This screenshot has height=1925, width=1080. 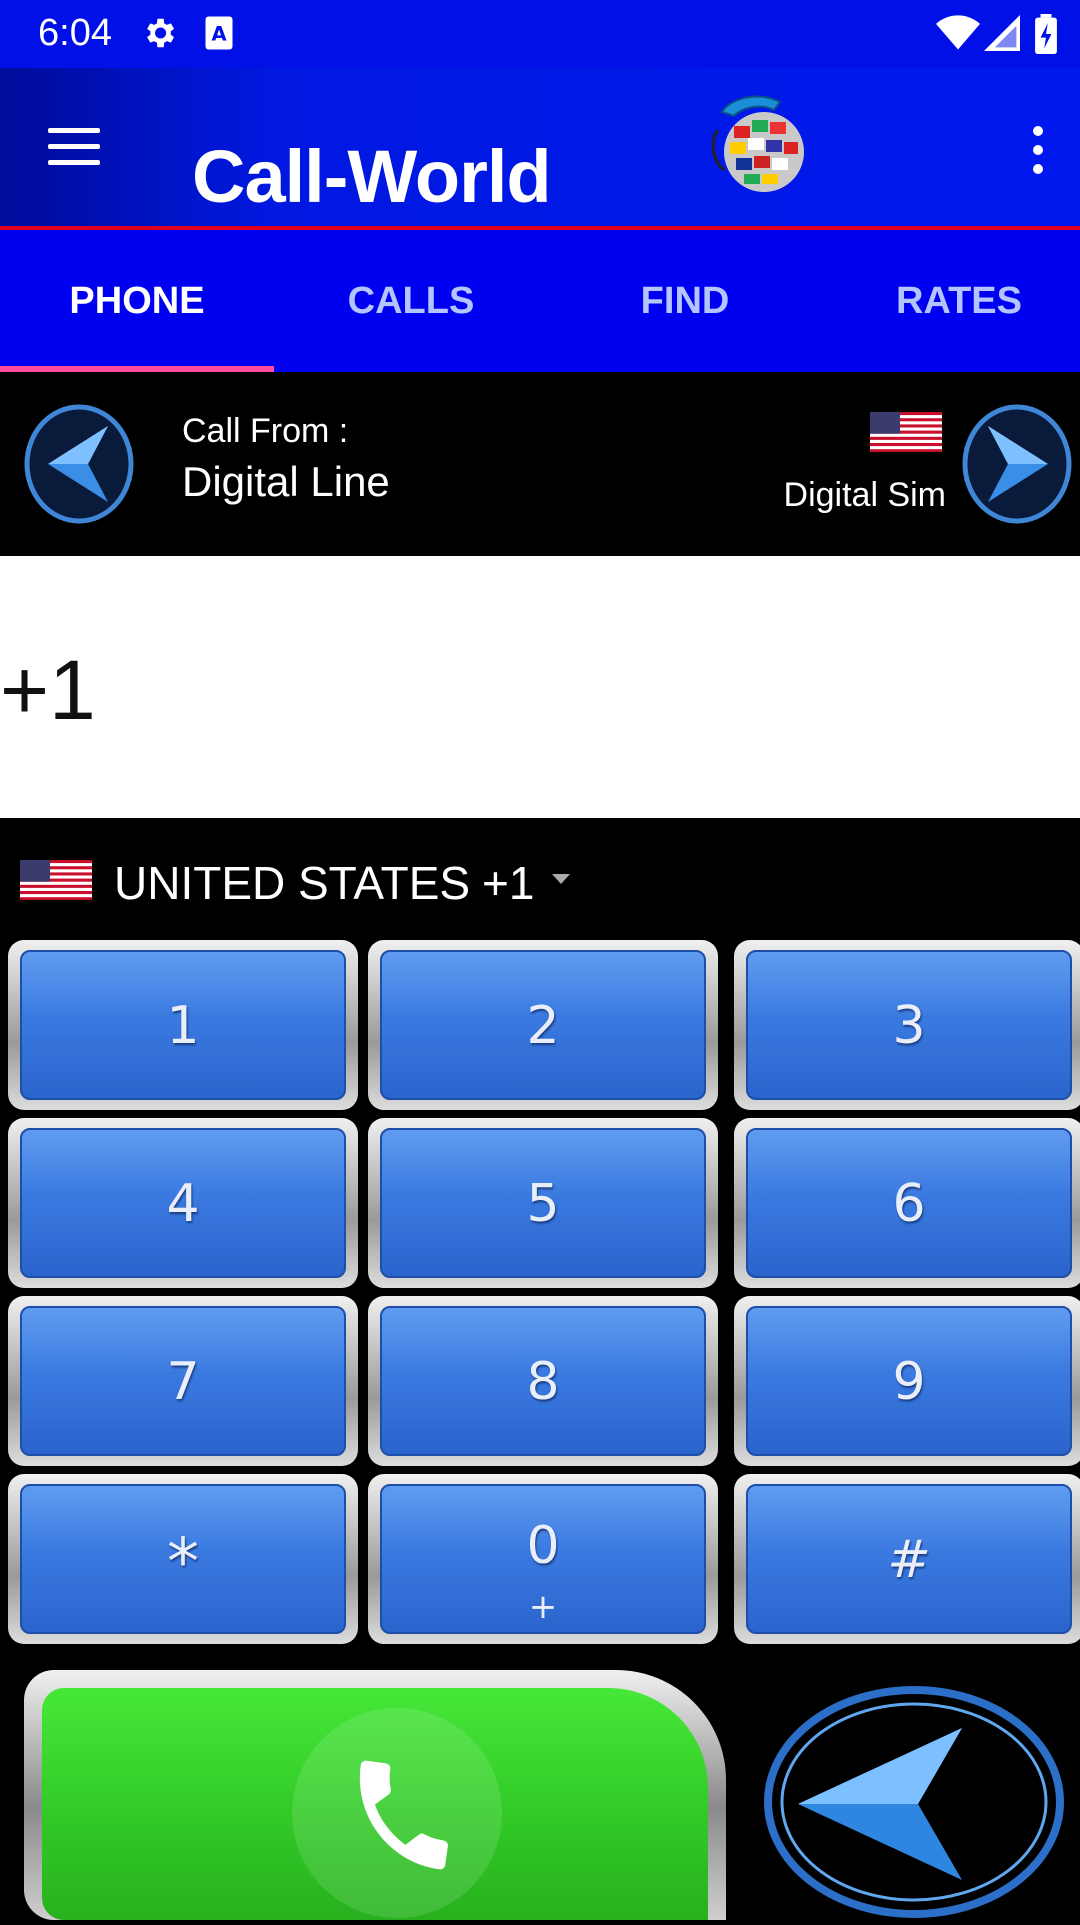 What do you see at coordinates (137, 301) in the screenshot?
I see `tab-phone: PHONE` at bounding box center [137, 301].